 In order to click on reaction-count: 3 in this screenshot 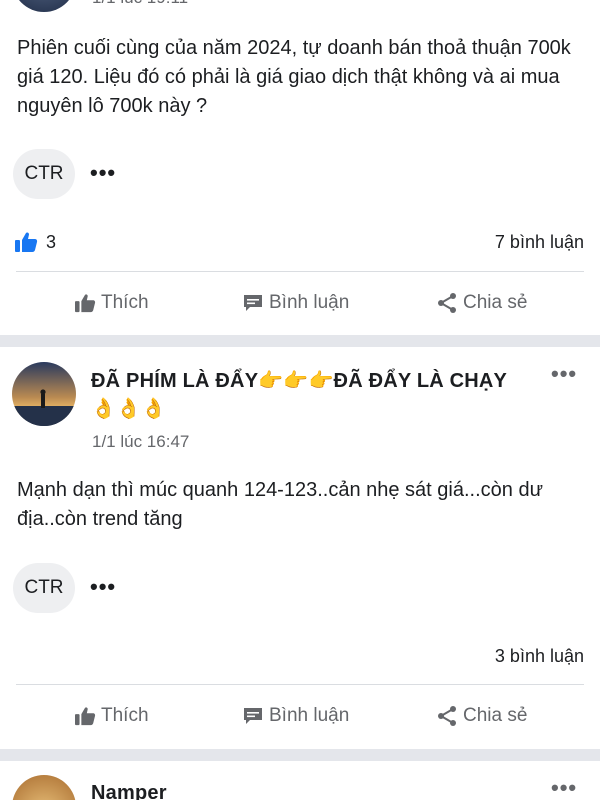, I will do `click(51, 242)`.